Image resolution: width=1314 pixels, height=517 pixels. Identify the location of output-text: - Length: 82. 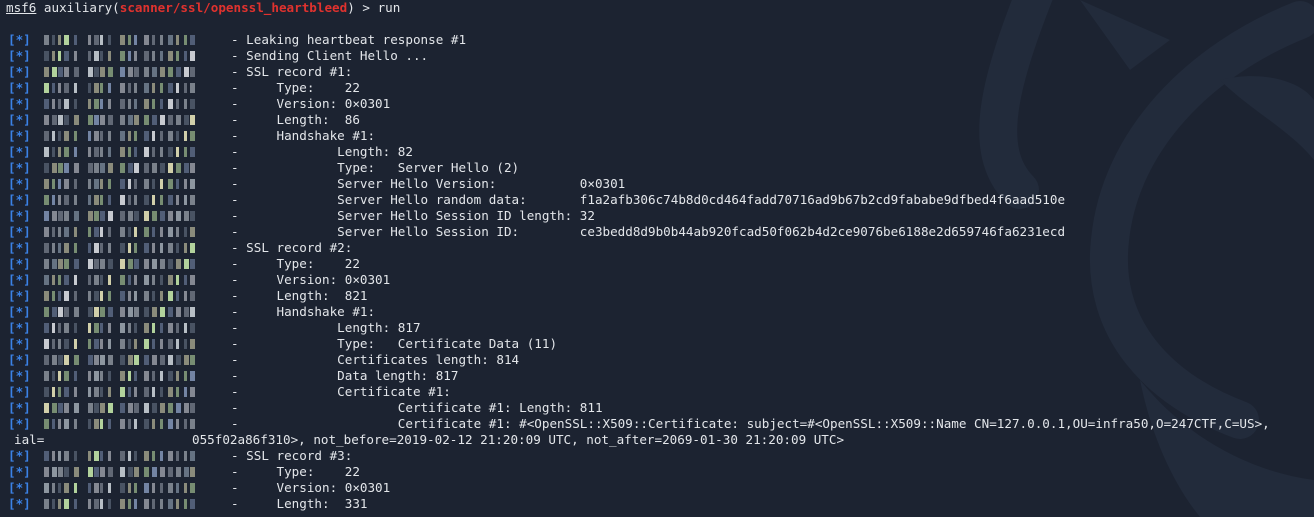
(322, 151).